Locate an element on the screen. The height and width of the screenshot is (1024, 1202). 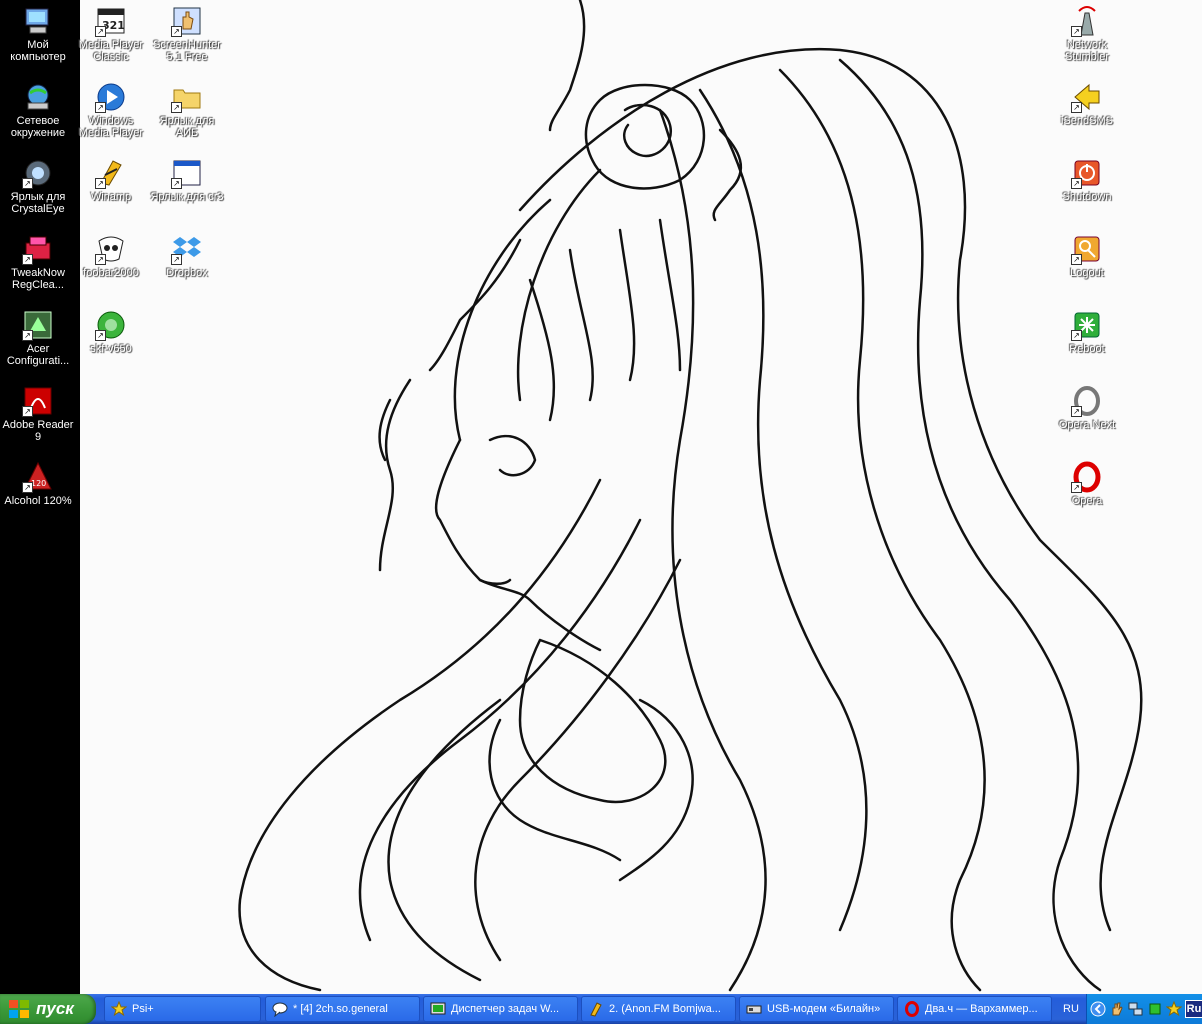
windows-media-player-icon: ↗ is located at coordinates (111, 97).